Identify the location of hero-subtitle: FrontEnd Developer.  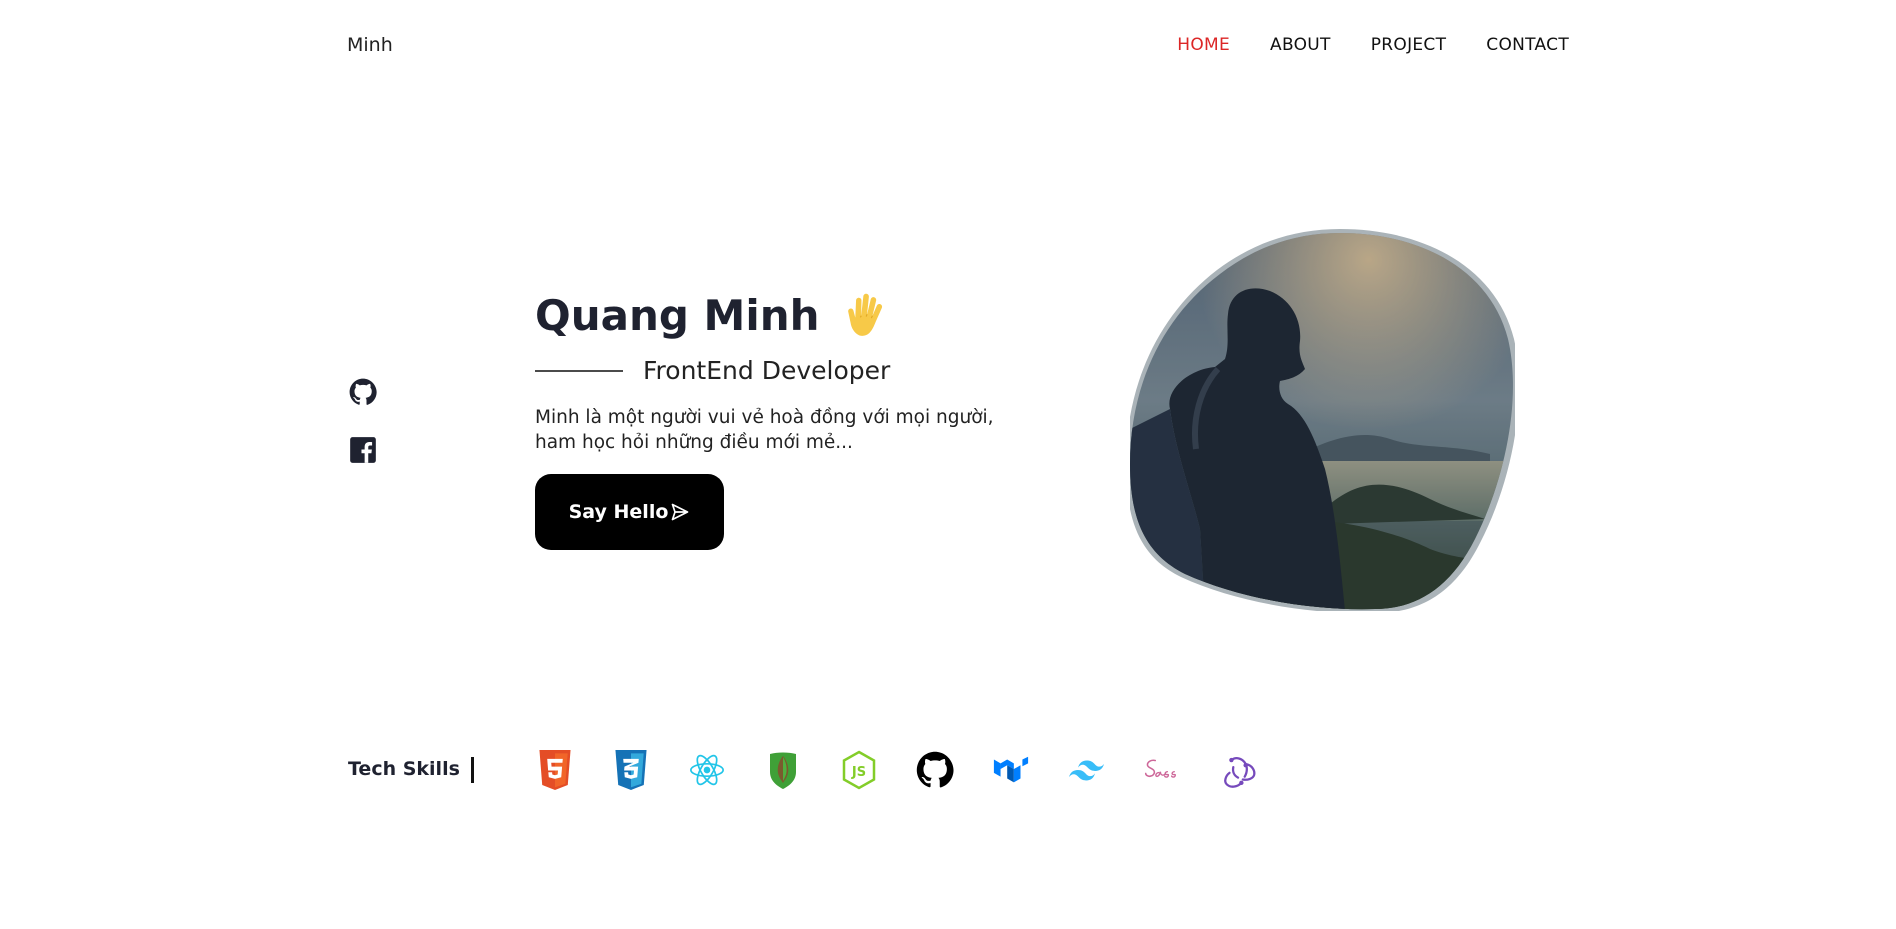
(767, 370).